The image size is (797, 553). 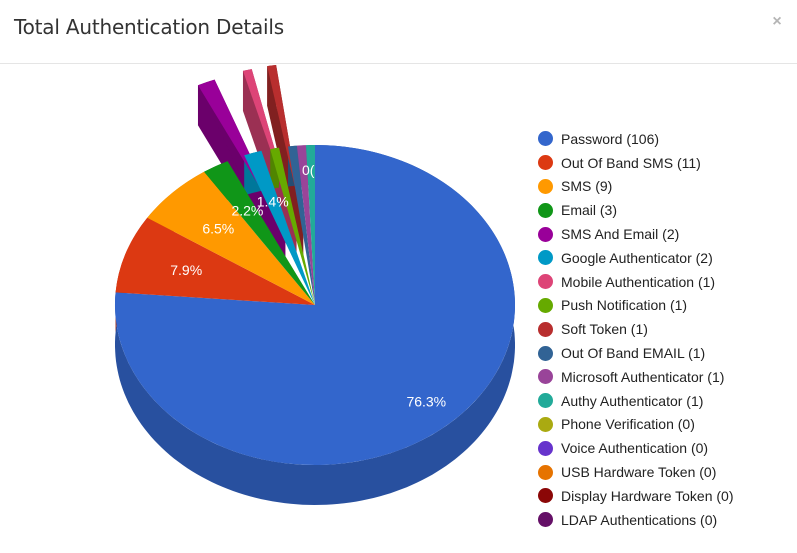 What do you see at coordinates (639, 519) in the screenshot?
I see `legend-label: LDAP Authentications (0)` at bounding box center [639, 519].